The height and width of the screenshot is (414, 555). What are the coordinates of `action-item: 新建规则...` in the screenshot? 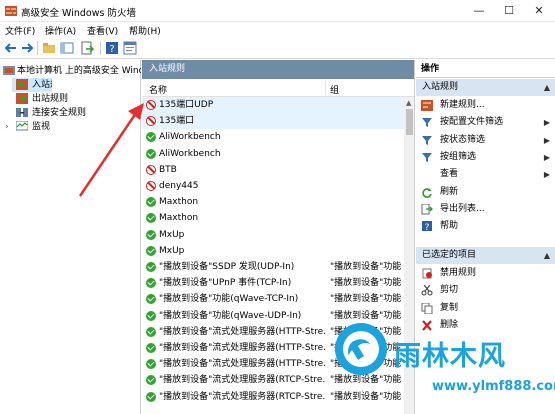 It's located at (485, 105).